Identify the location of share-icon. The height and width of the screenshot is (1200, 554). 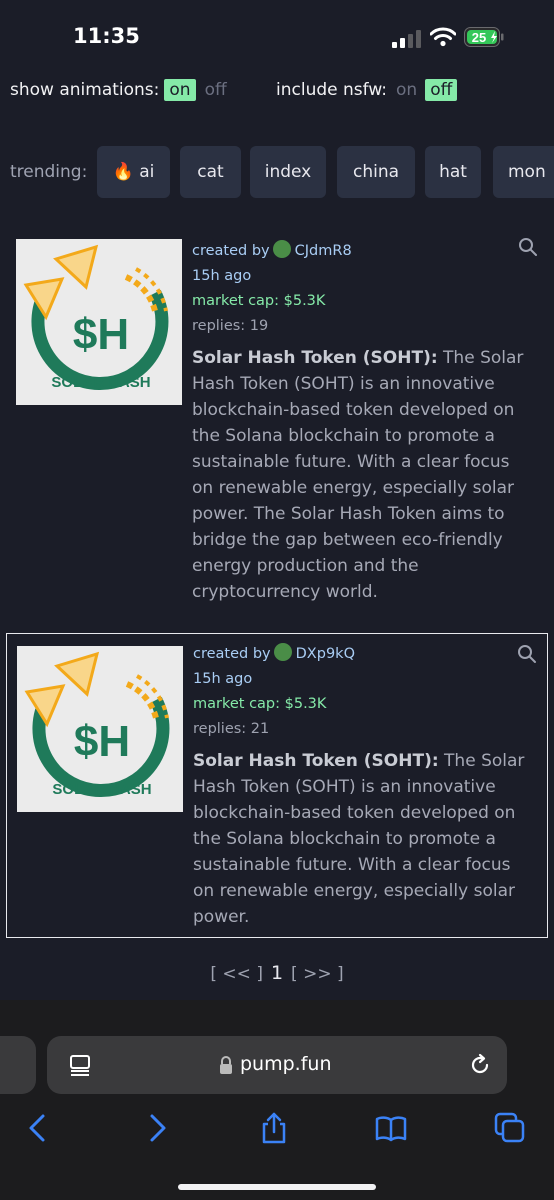
(274, 1128).